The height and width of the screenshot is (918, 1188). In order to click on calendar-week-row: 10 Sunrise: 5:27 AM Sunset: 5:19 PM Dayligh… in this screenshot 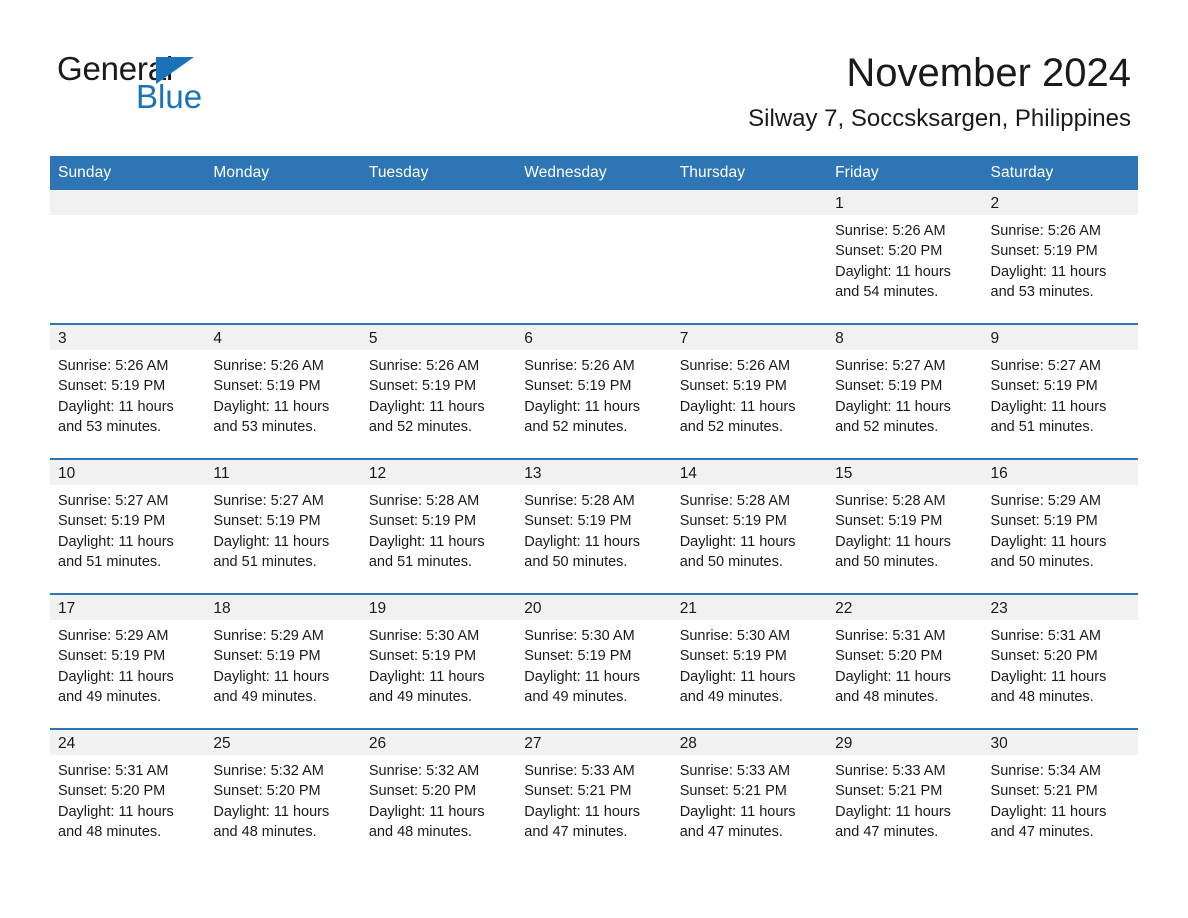, I will do `click(594, 526)`.